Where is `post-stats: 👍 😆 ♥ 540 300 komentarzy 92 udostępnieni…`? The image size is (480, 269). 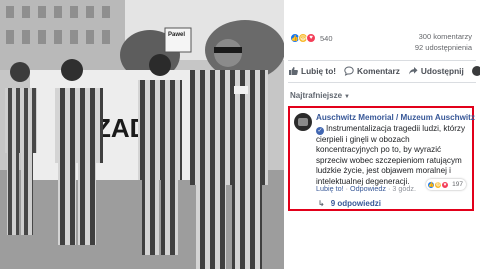 post-stats: 👍 😆 ♥ 540 300 komentarzy 92 udostępnieni… is located at coordinates (383, 41).